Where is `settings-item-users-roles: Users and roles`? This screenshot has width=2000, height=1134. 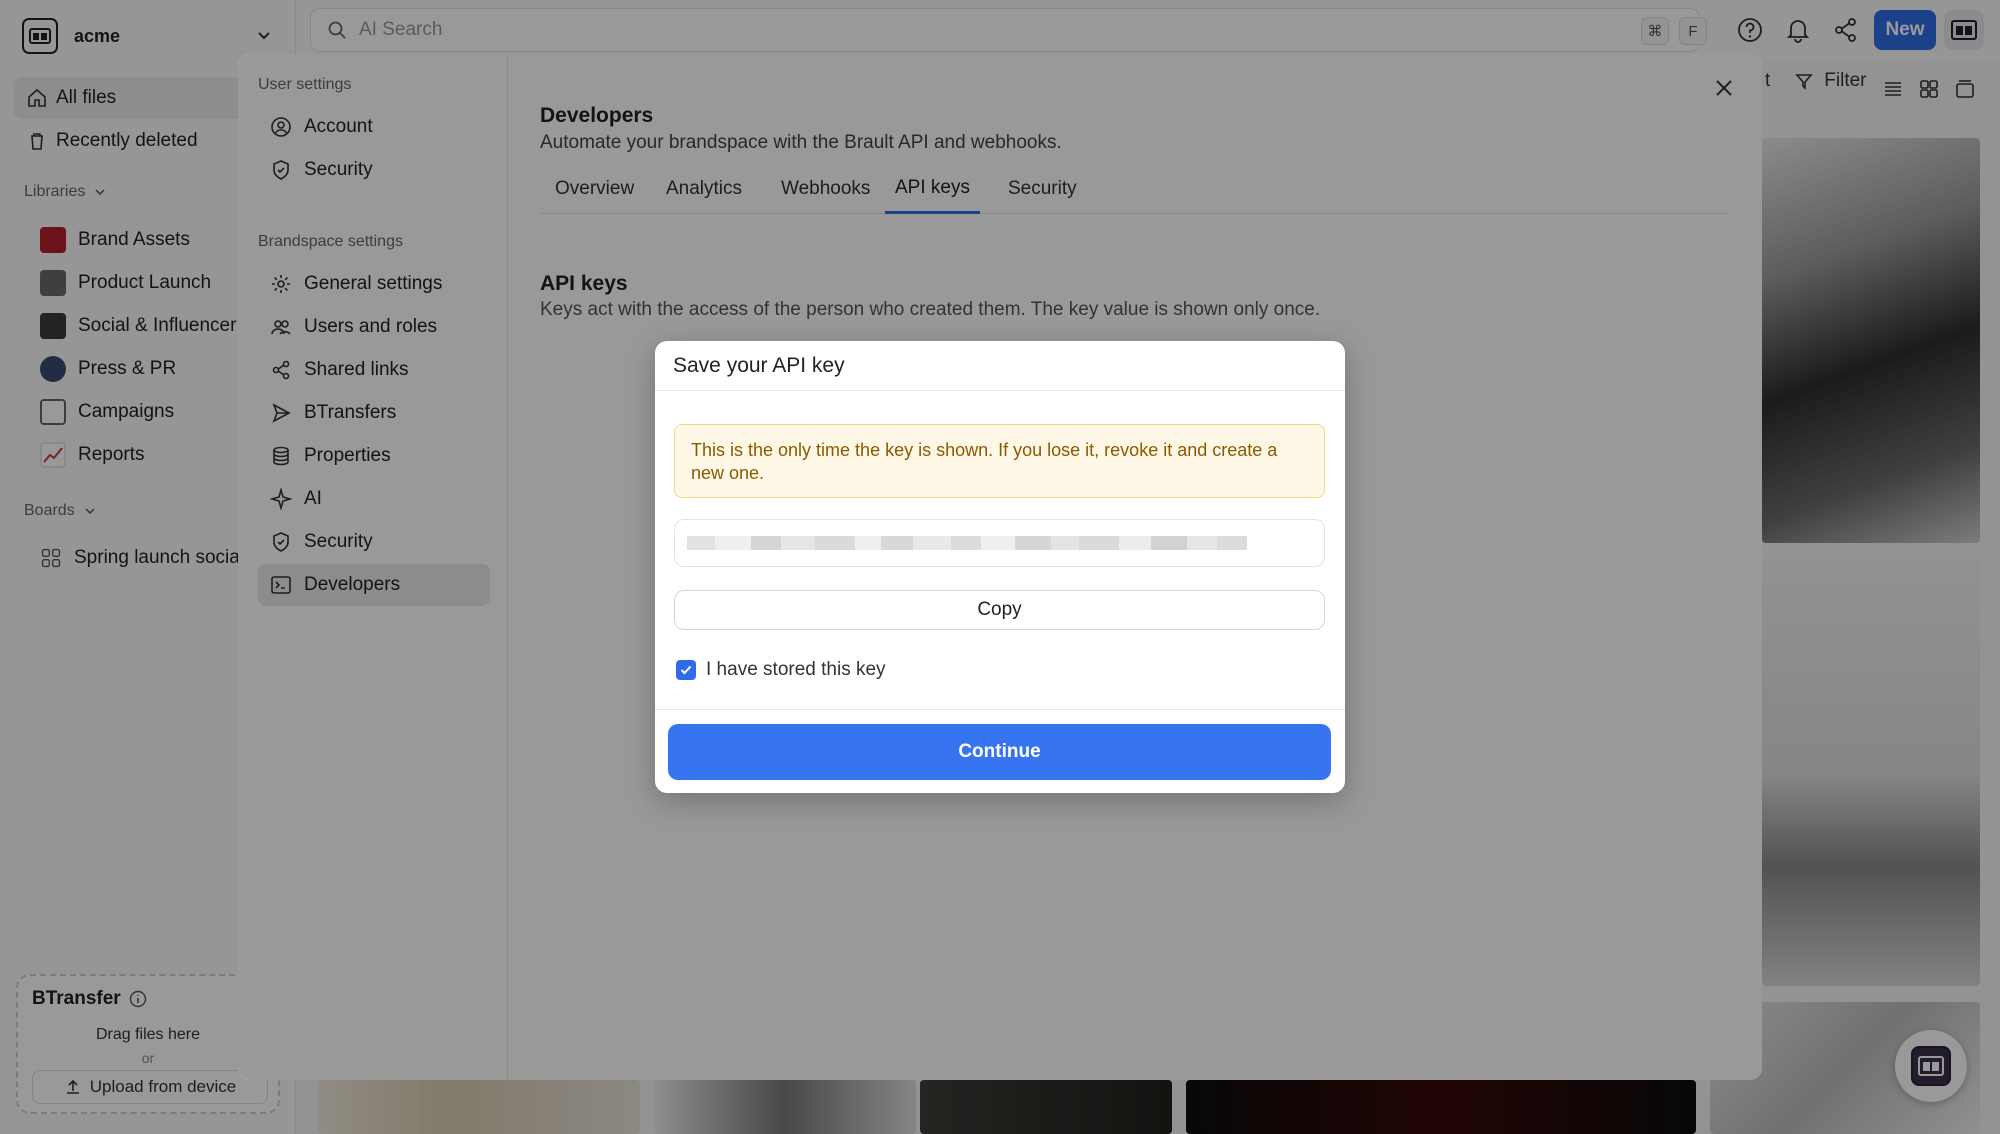 settings-item-users-roles: Users and roles is located at coordinates (374, 327).